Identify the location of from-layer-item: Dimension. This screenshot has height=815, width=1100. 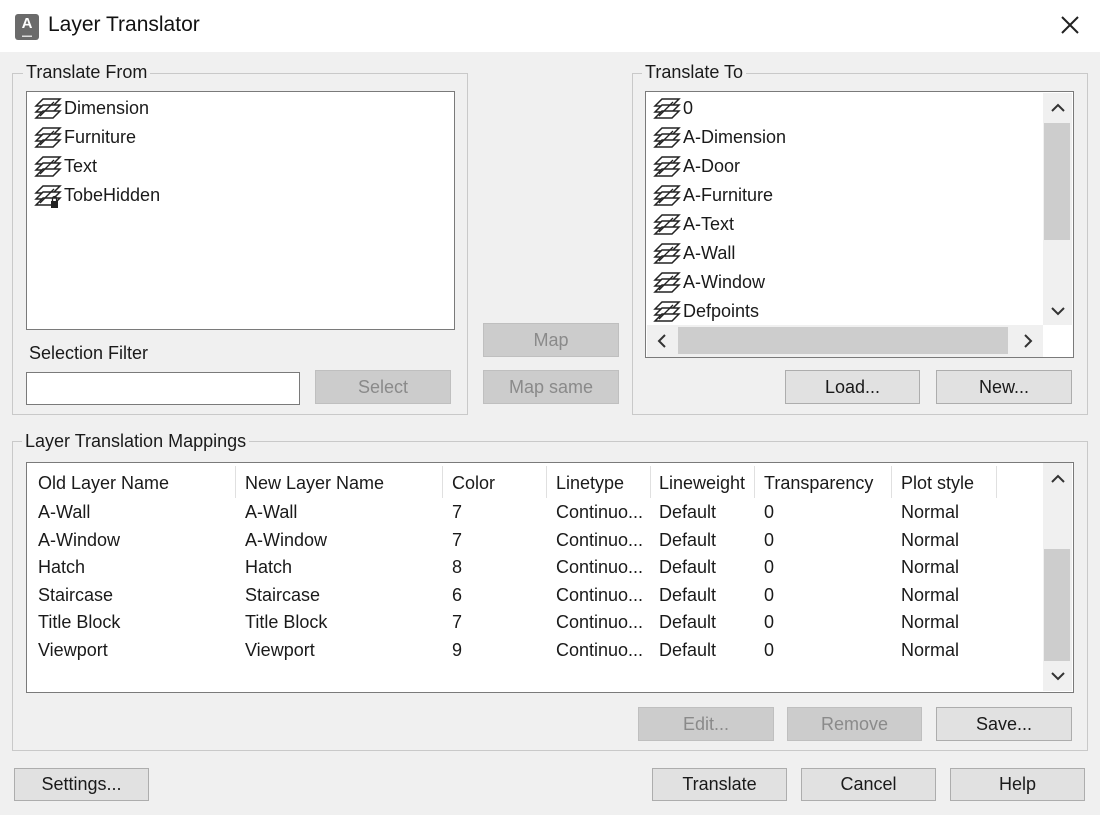
(91, 108).